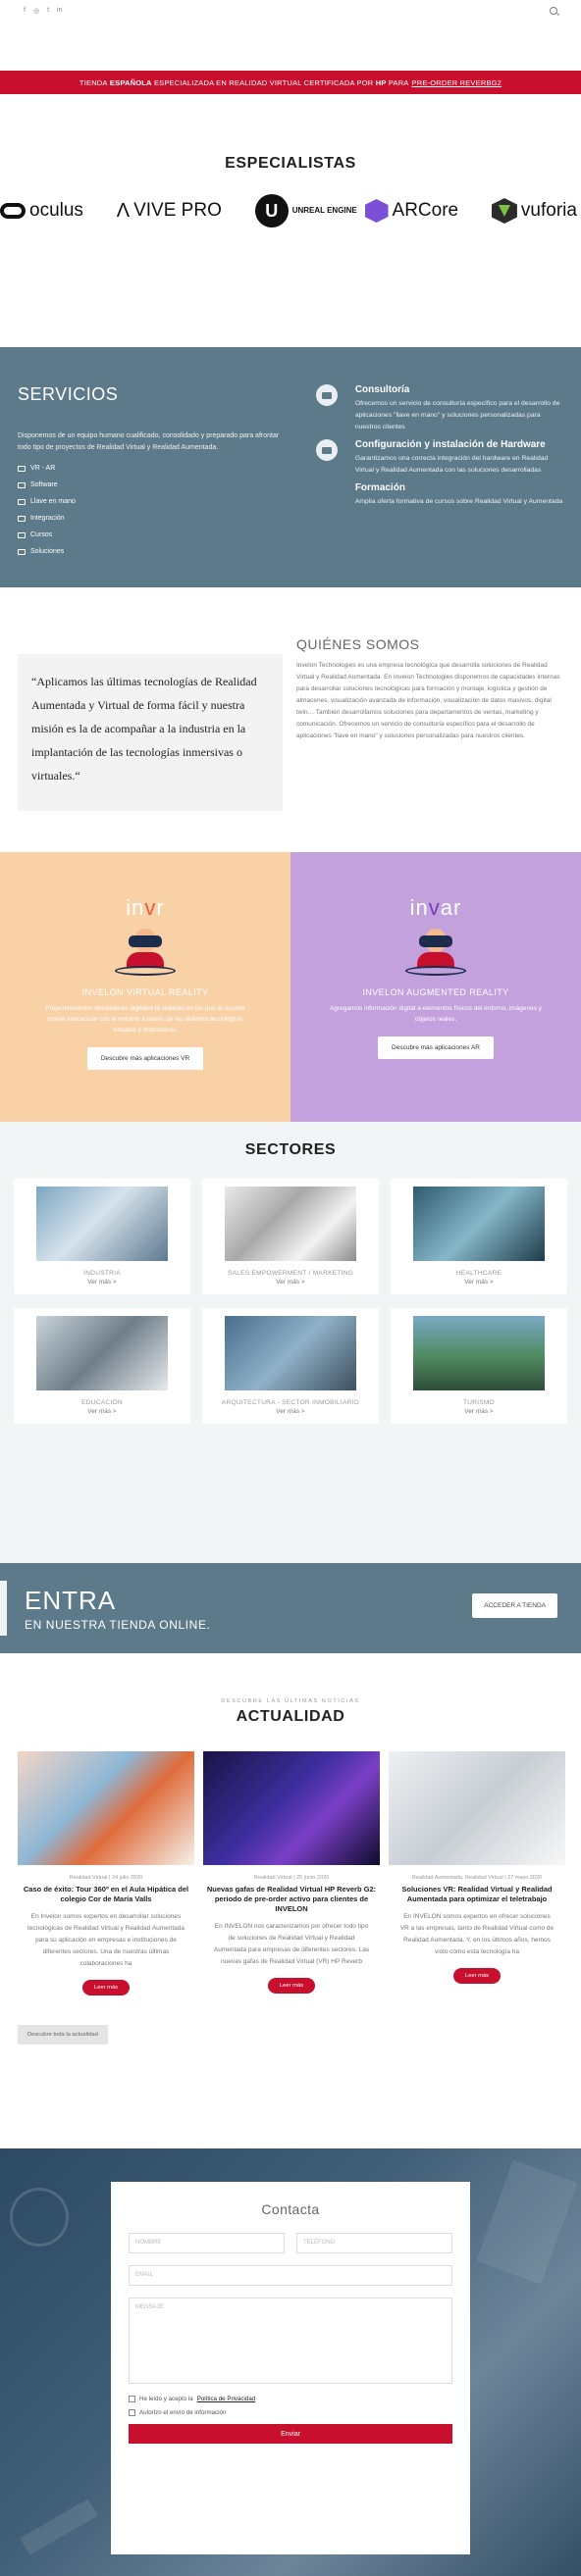 The image size is (581, 2576). What do you see at coordinates (290, 2434) in the screenshot?
I see `submit-button: Enviar` at bounding box center [290, 2434].